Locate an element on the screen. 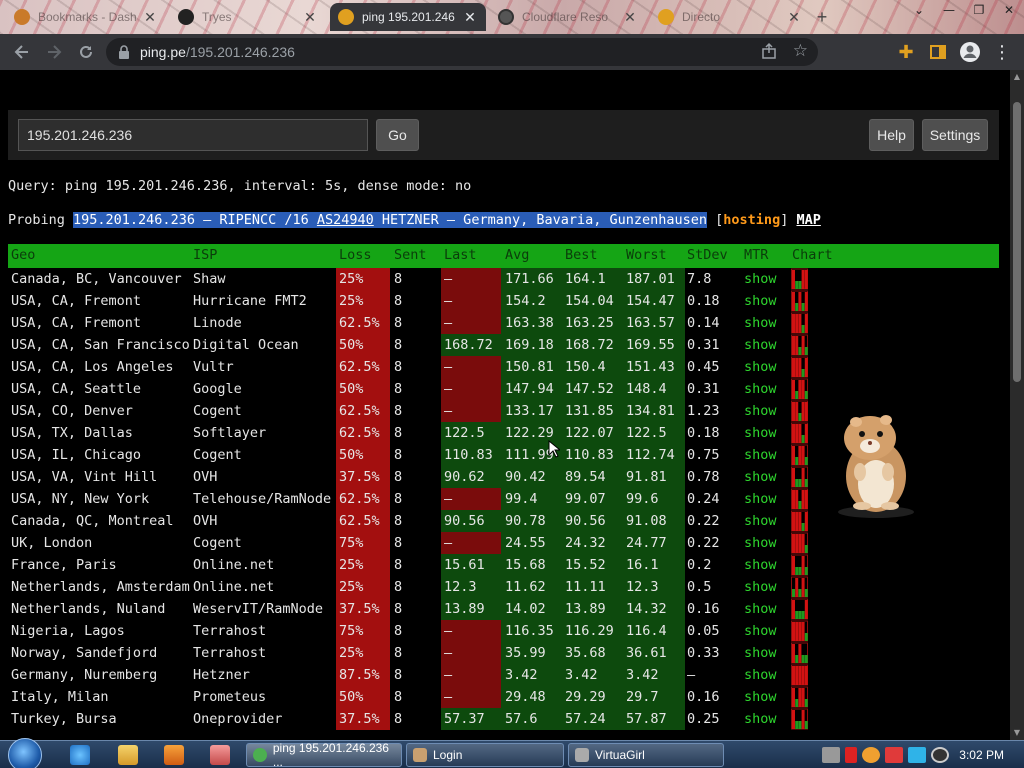 This screenshot has height=768, width=1024. go-button: Go is located at coordinates (397, 135).